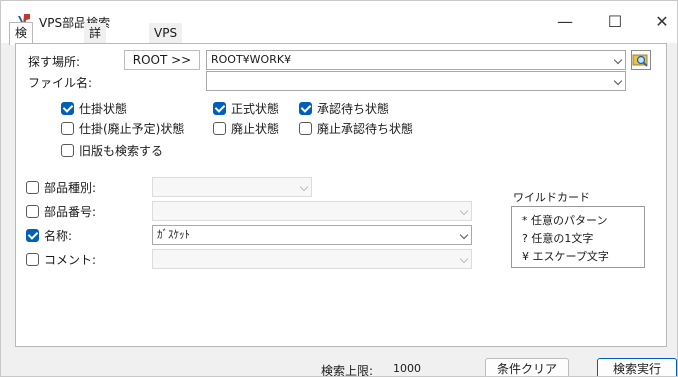 The width and height of the screenshot is (678, 377). I want to click on include-old-versions-checkbox: 旧版も検索する, so click(112, 150).